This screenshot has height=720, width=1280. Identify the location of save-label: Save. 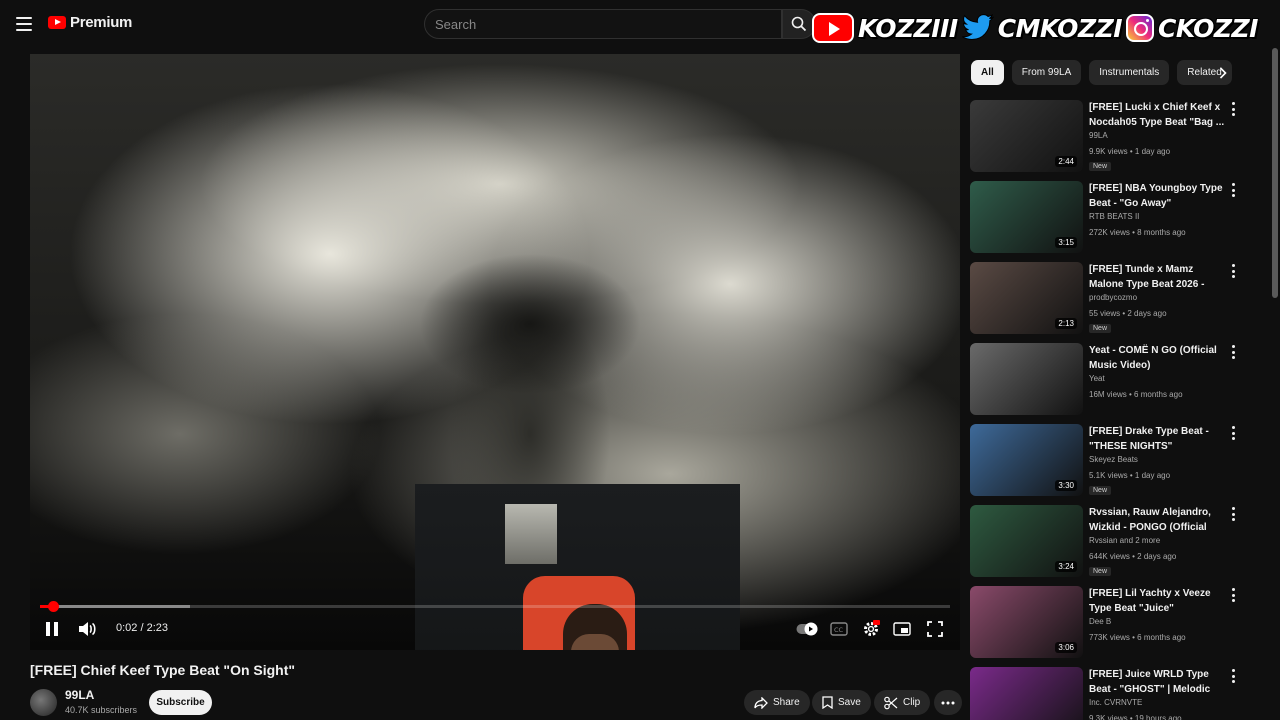
(849, 702).